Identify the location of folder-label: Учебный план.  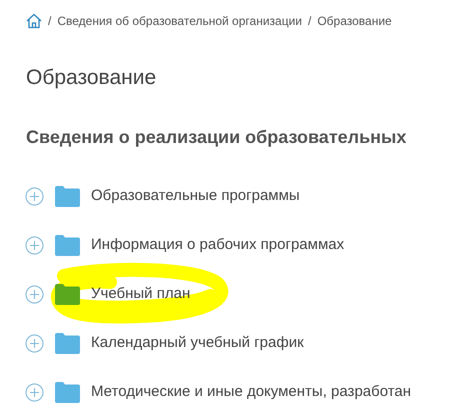
(140, 294).